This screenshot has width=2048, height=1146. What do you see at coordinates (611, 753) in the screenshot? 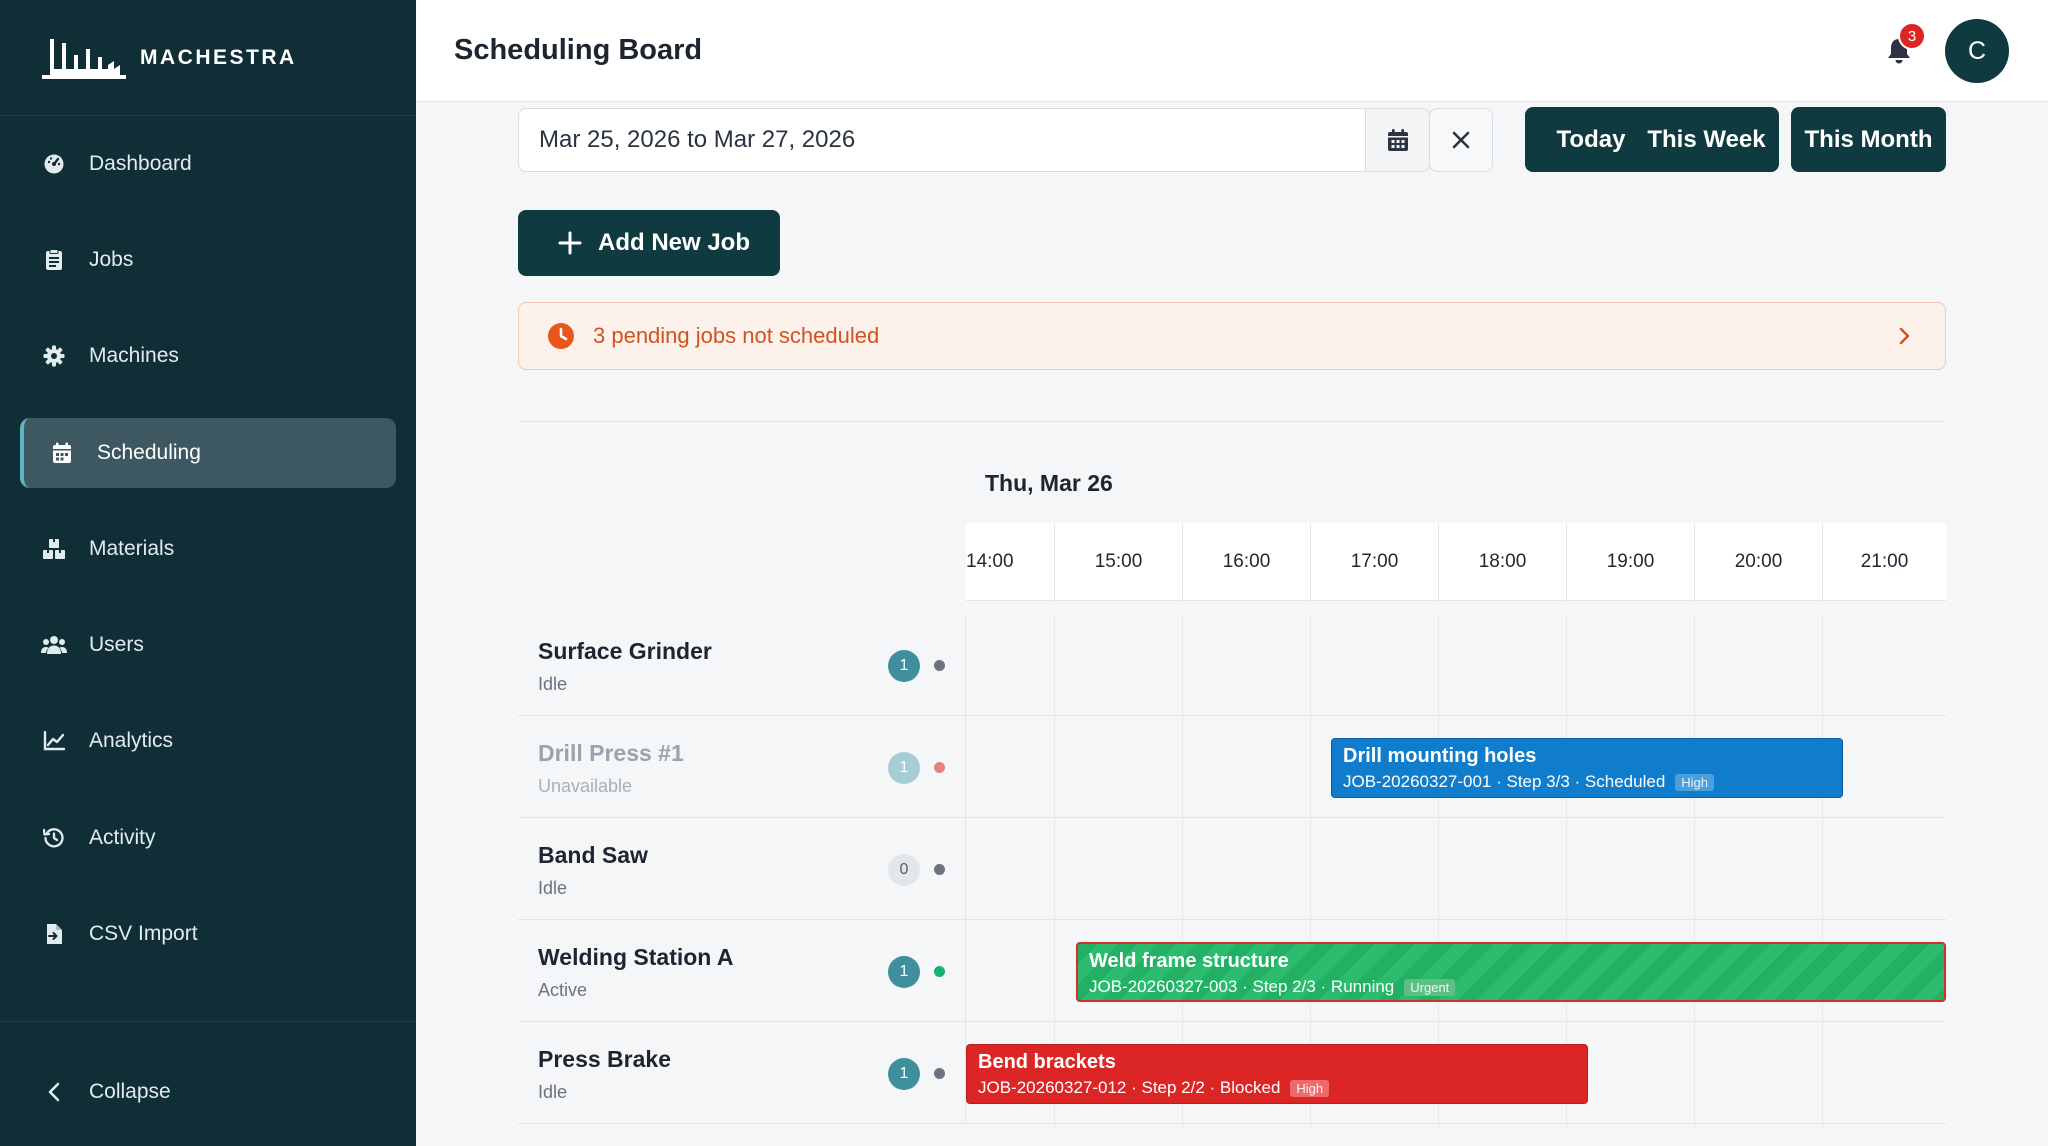
I see `machine-name: Drill Press #1` at bounding box center [611, 753].